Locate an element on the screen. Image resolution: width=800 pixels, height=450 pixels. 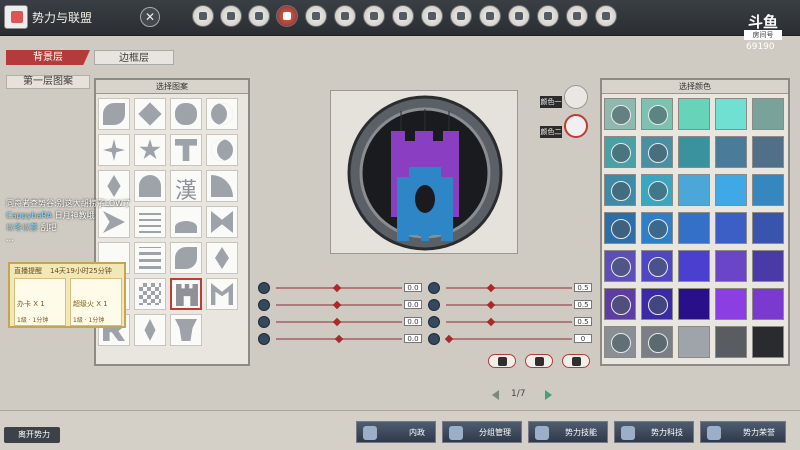
leave-faction-button: 离开势力 is located at coordinates (32, 435).